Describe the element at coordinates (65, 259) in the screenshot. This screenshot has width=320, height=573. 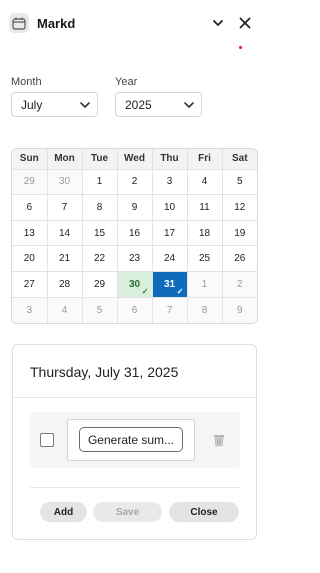
I see `calendar-day: 21` at that location.